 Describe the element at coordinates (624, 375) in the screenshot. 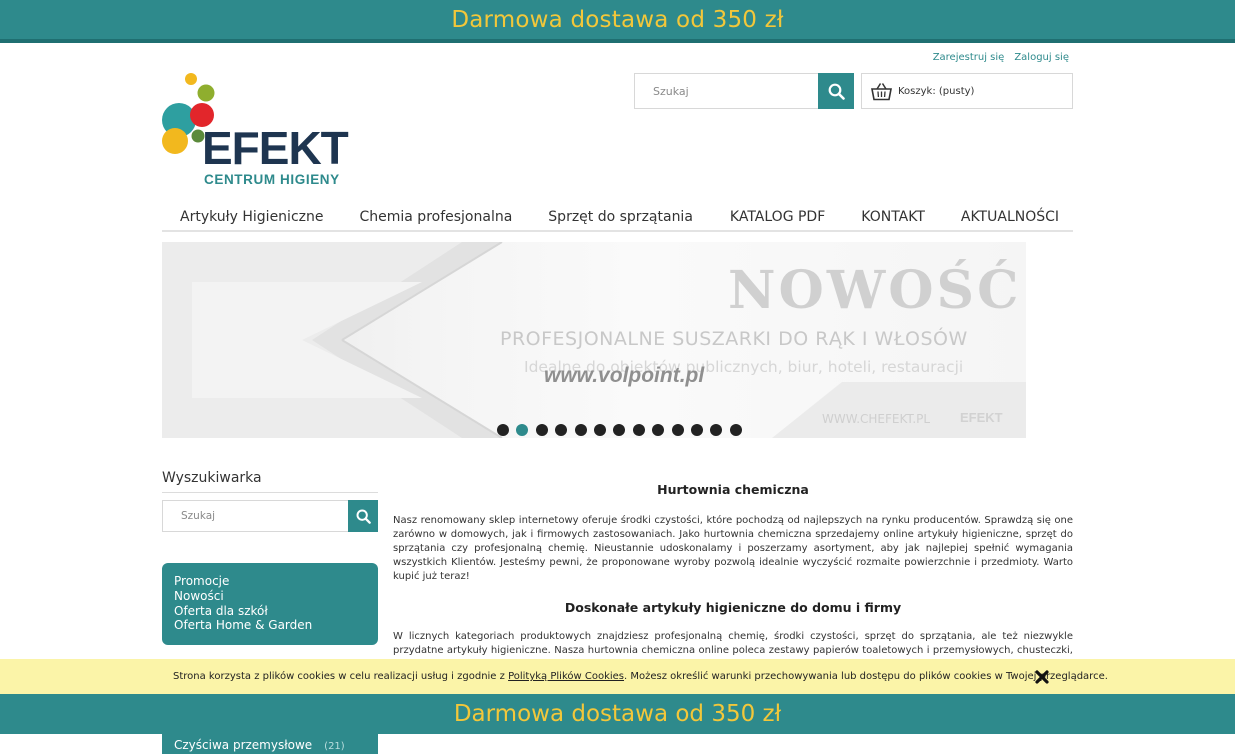

I see `slider-watermark: www.volpoint.pl` at that location.